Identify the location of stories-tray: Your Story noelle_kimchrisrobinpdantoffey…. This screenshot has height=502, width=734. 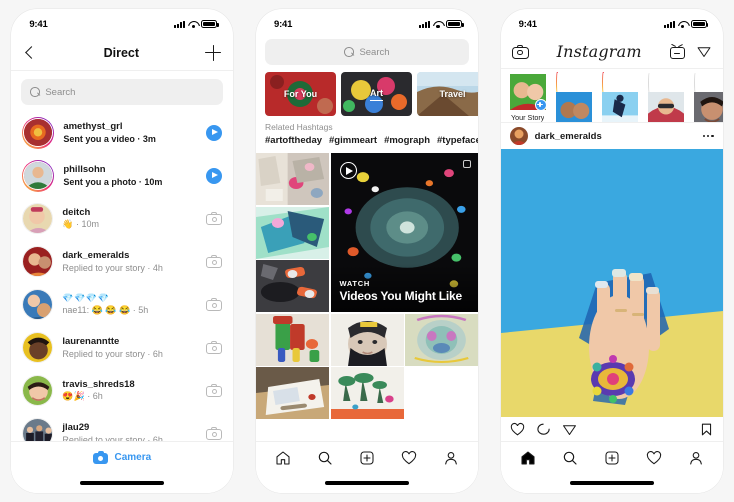
(611, 96).